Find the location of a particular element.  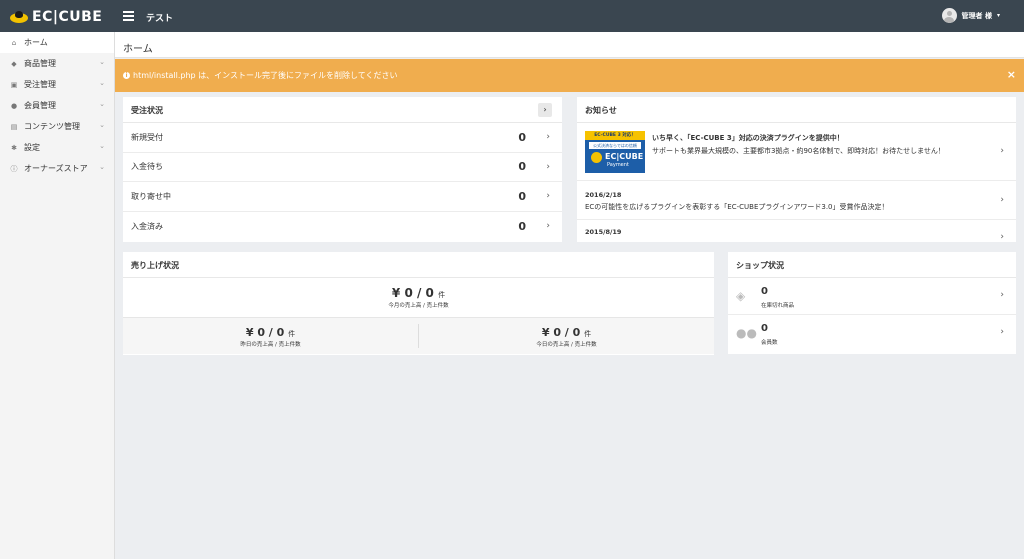

shop-status-row: ◈ 0 在庫切れ商品 › is located at coordinates (872, 296).